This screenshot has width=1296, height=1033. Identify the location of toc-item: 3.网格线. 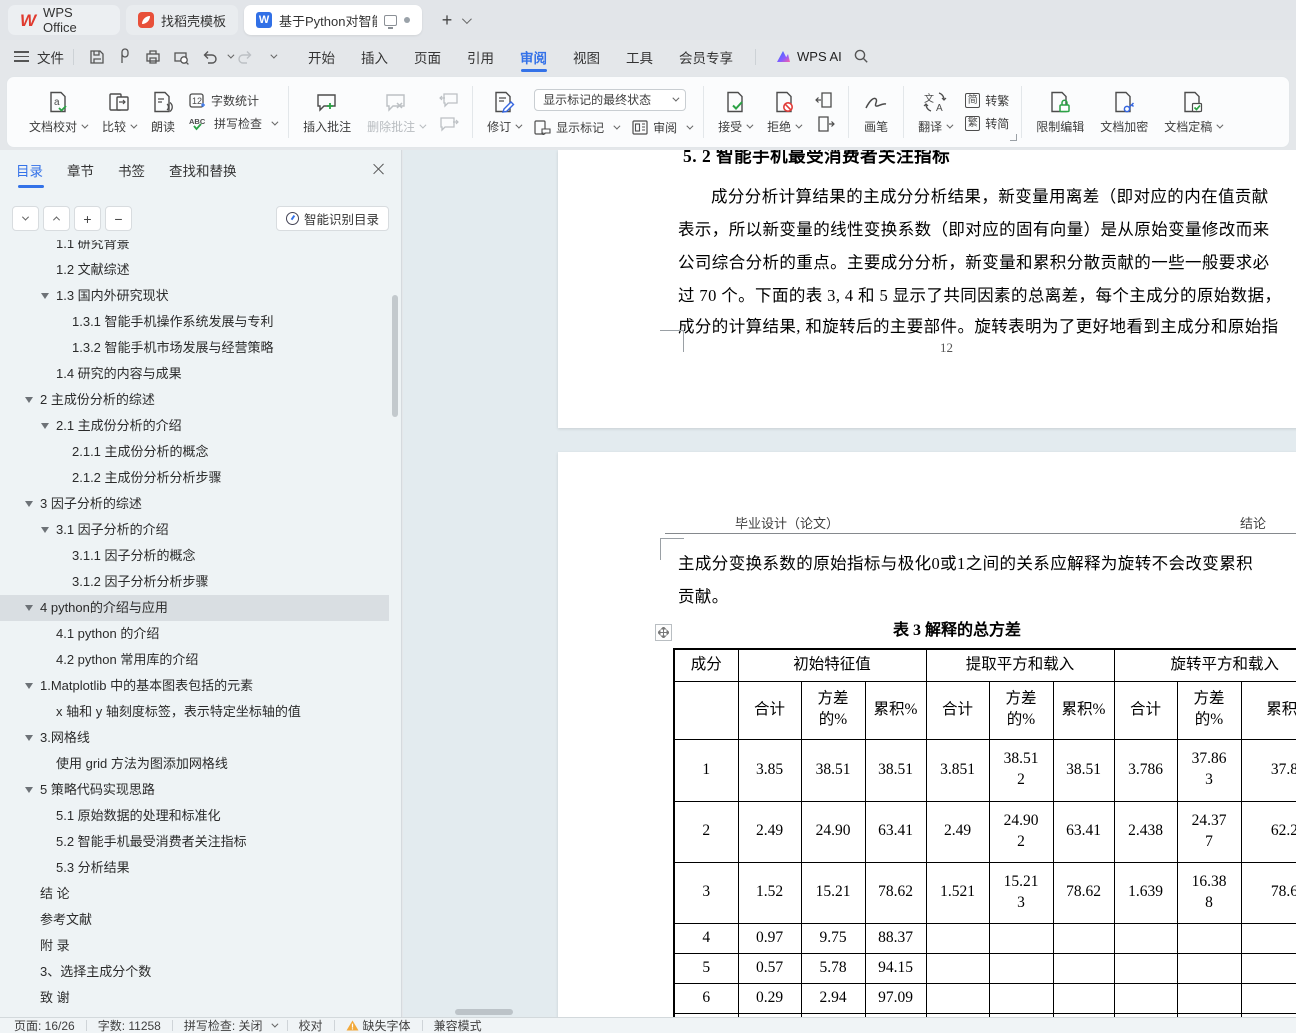
(194, 738).